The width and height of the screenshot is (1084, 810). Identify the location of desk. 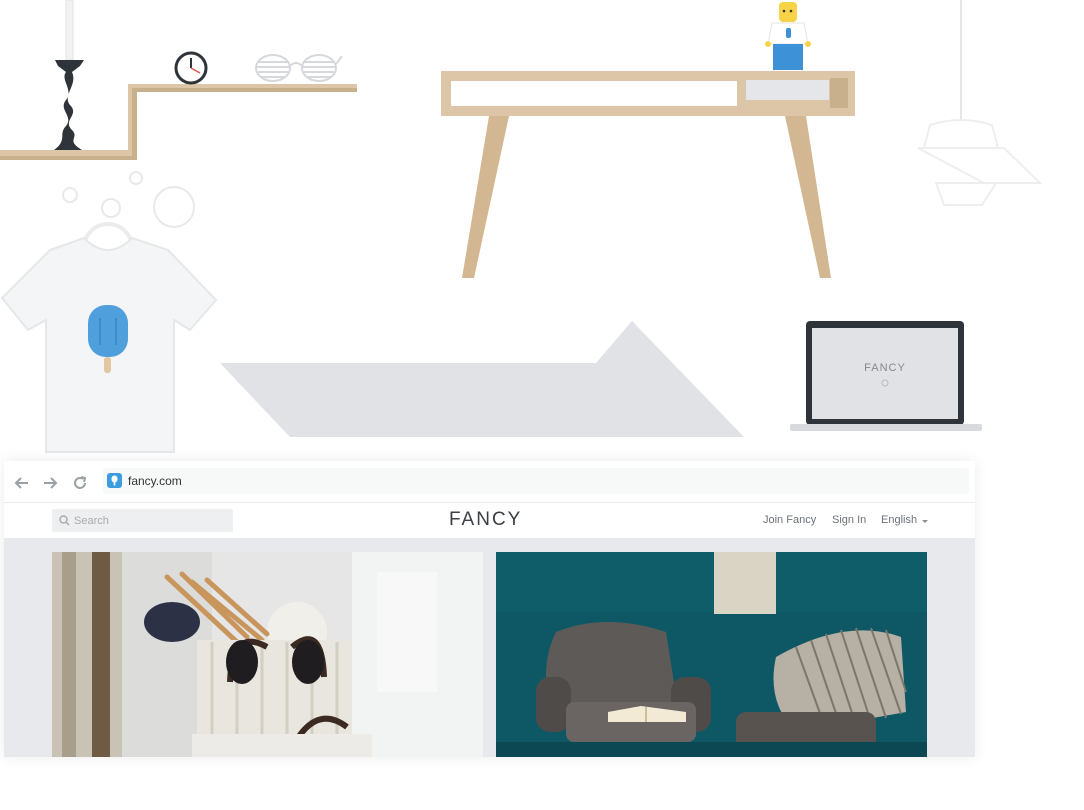
(648, 174).